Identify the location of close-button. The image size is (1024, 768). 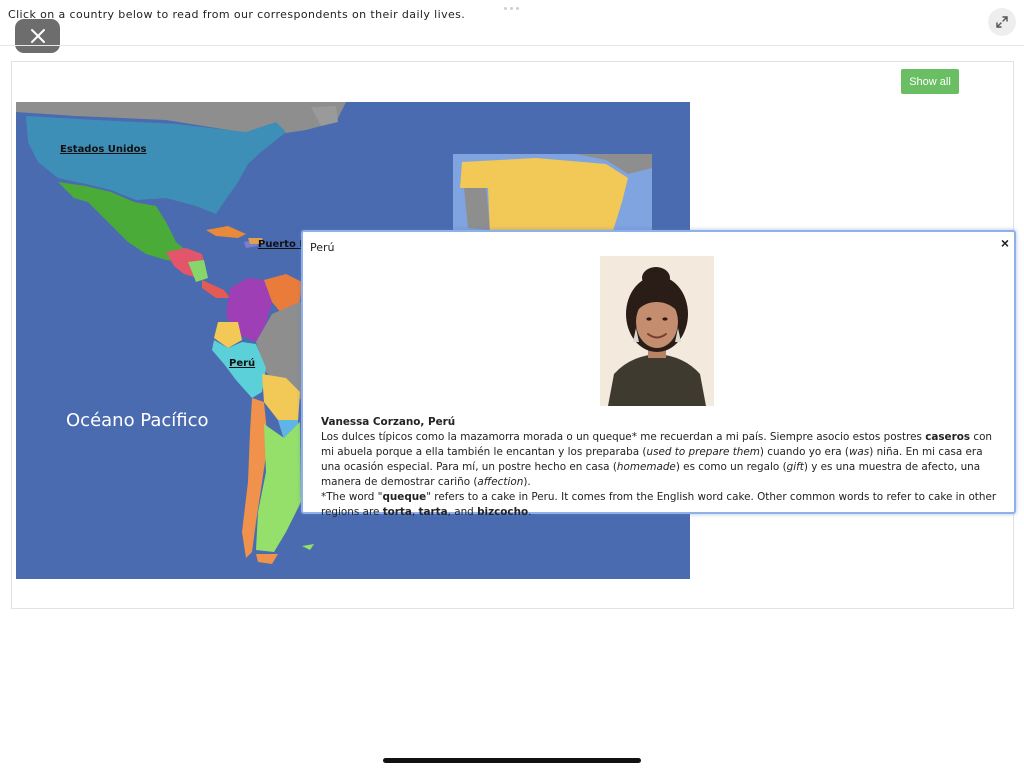
(37, 36).